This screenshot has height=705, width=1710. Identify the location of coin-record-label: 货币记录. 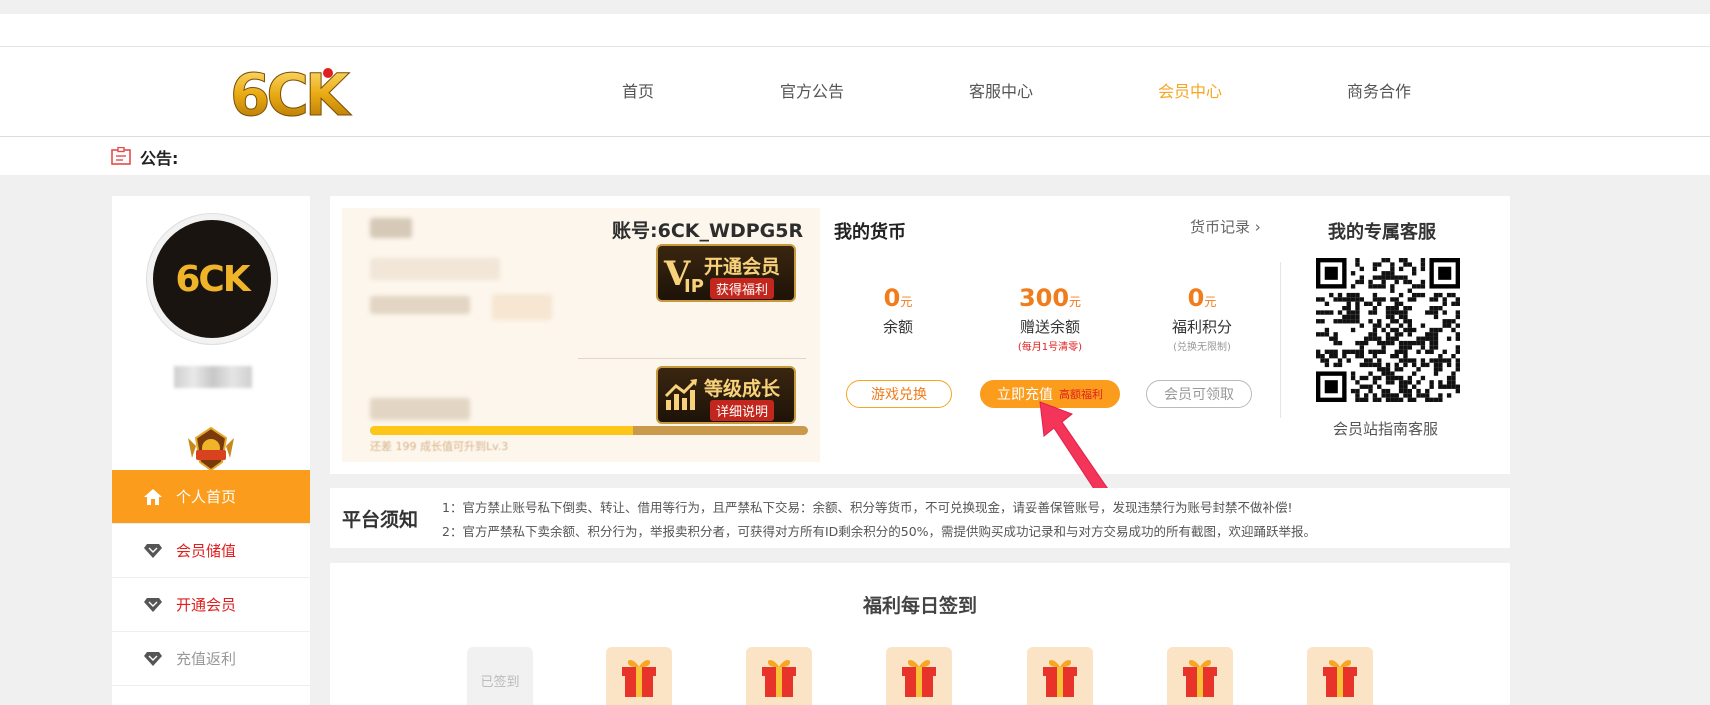
(1220, 227).